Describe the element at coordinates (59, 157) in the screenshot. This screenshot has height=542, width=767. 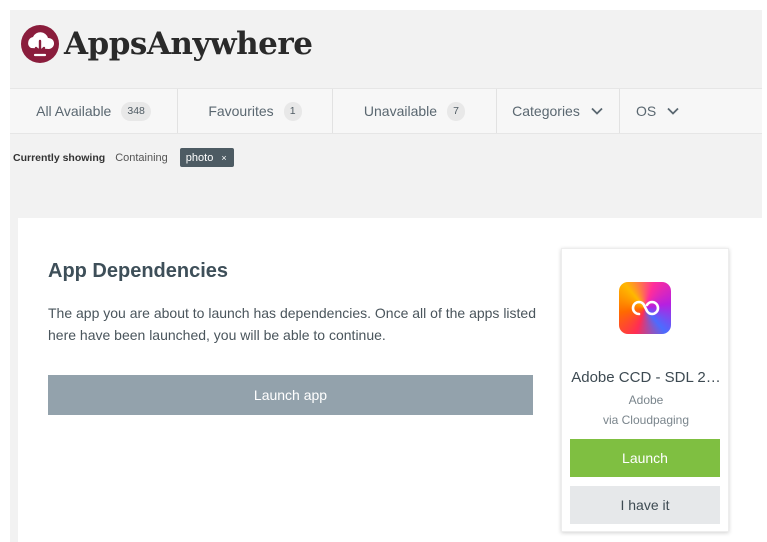
I see `filter-label: Currently showing` at that location.